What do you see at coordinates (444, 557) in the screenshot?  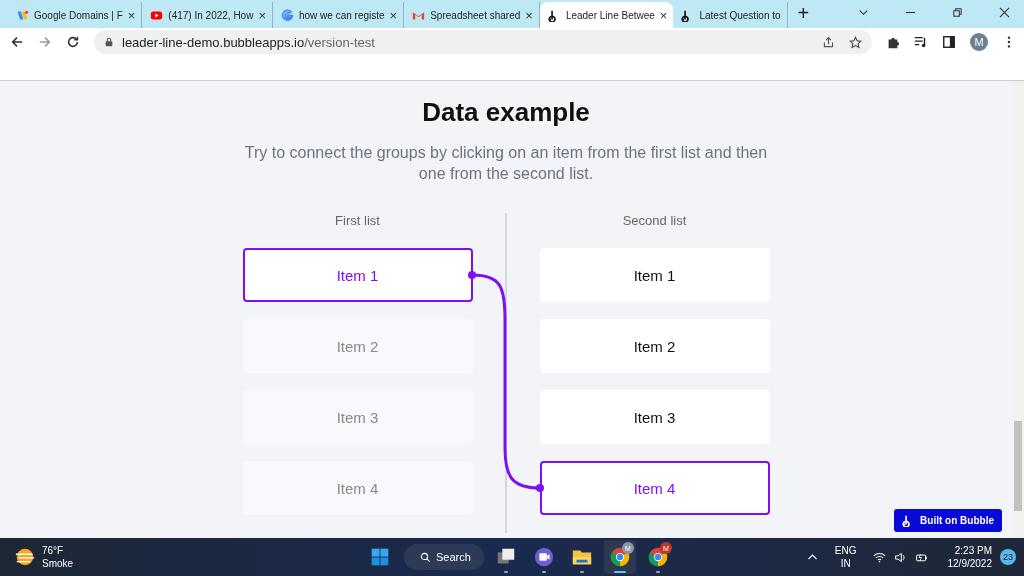 I see `search-field: Search` at bounding box center [444, 557].